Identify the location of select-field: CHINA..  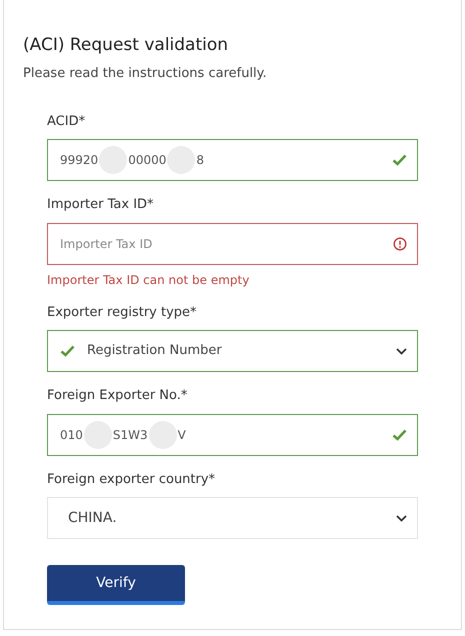
(232, 518).